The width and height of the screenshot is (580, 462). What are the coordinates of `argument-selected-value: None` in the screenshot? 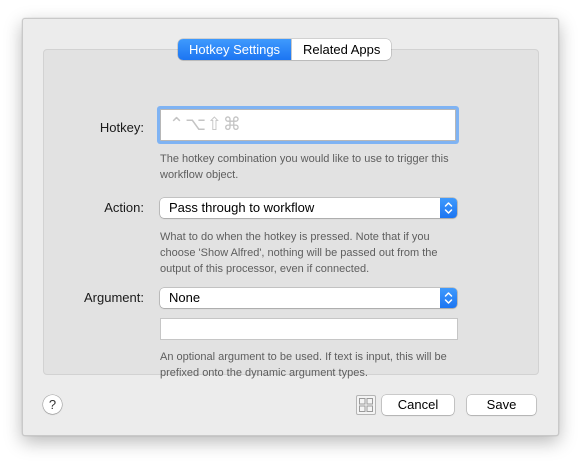 It's located at (185, 297).